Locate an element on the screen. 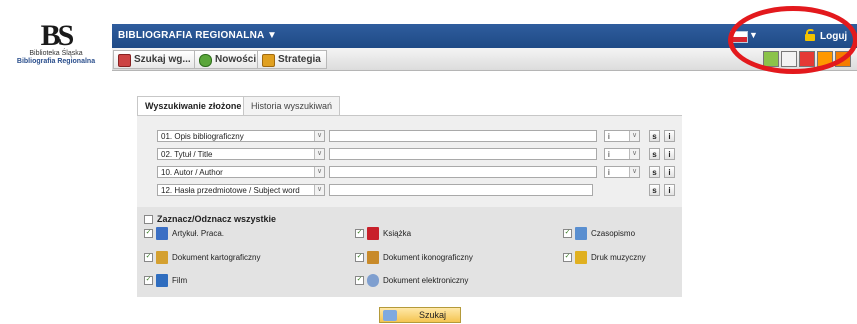 The image size is (857, 324). field-select: 02. Tytuł / Title ∨ is located at coordinates (241, 154).